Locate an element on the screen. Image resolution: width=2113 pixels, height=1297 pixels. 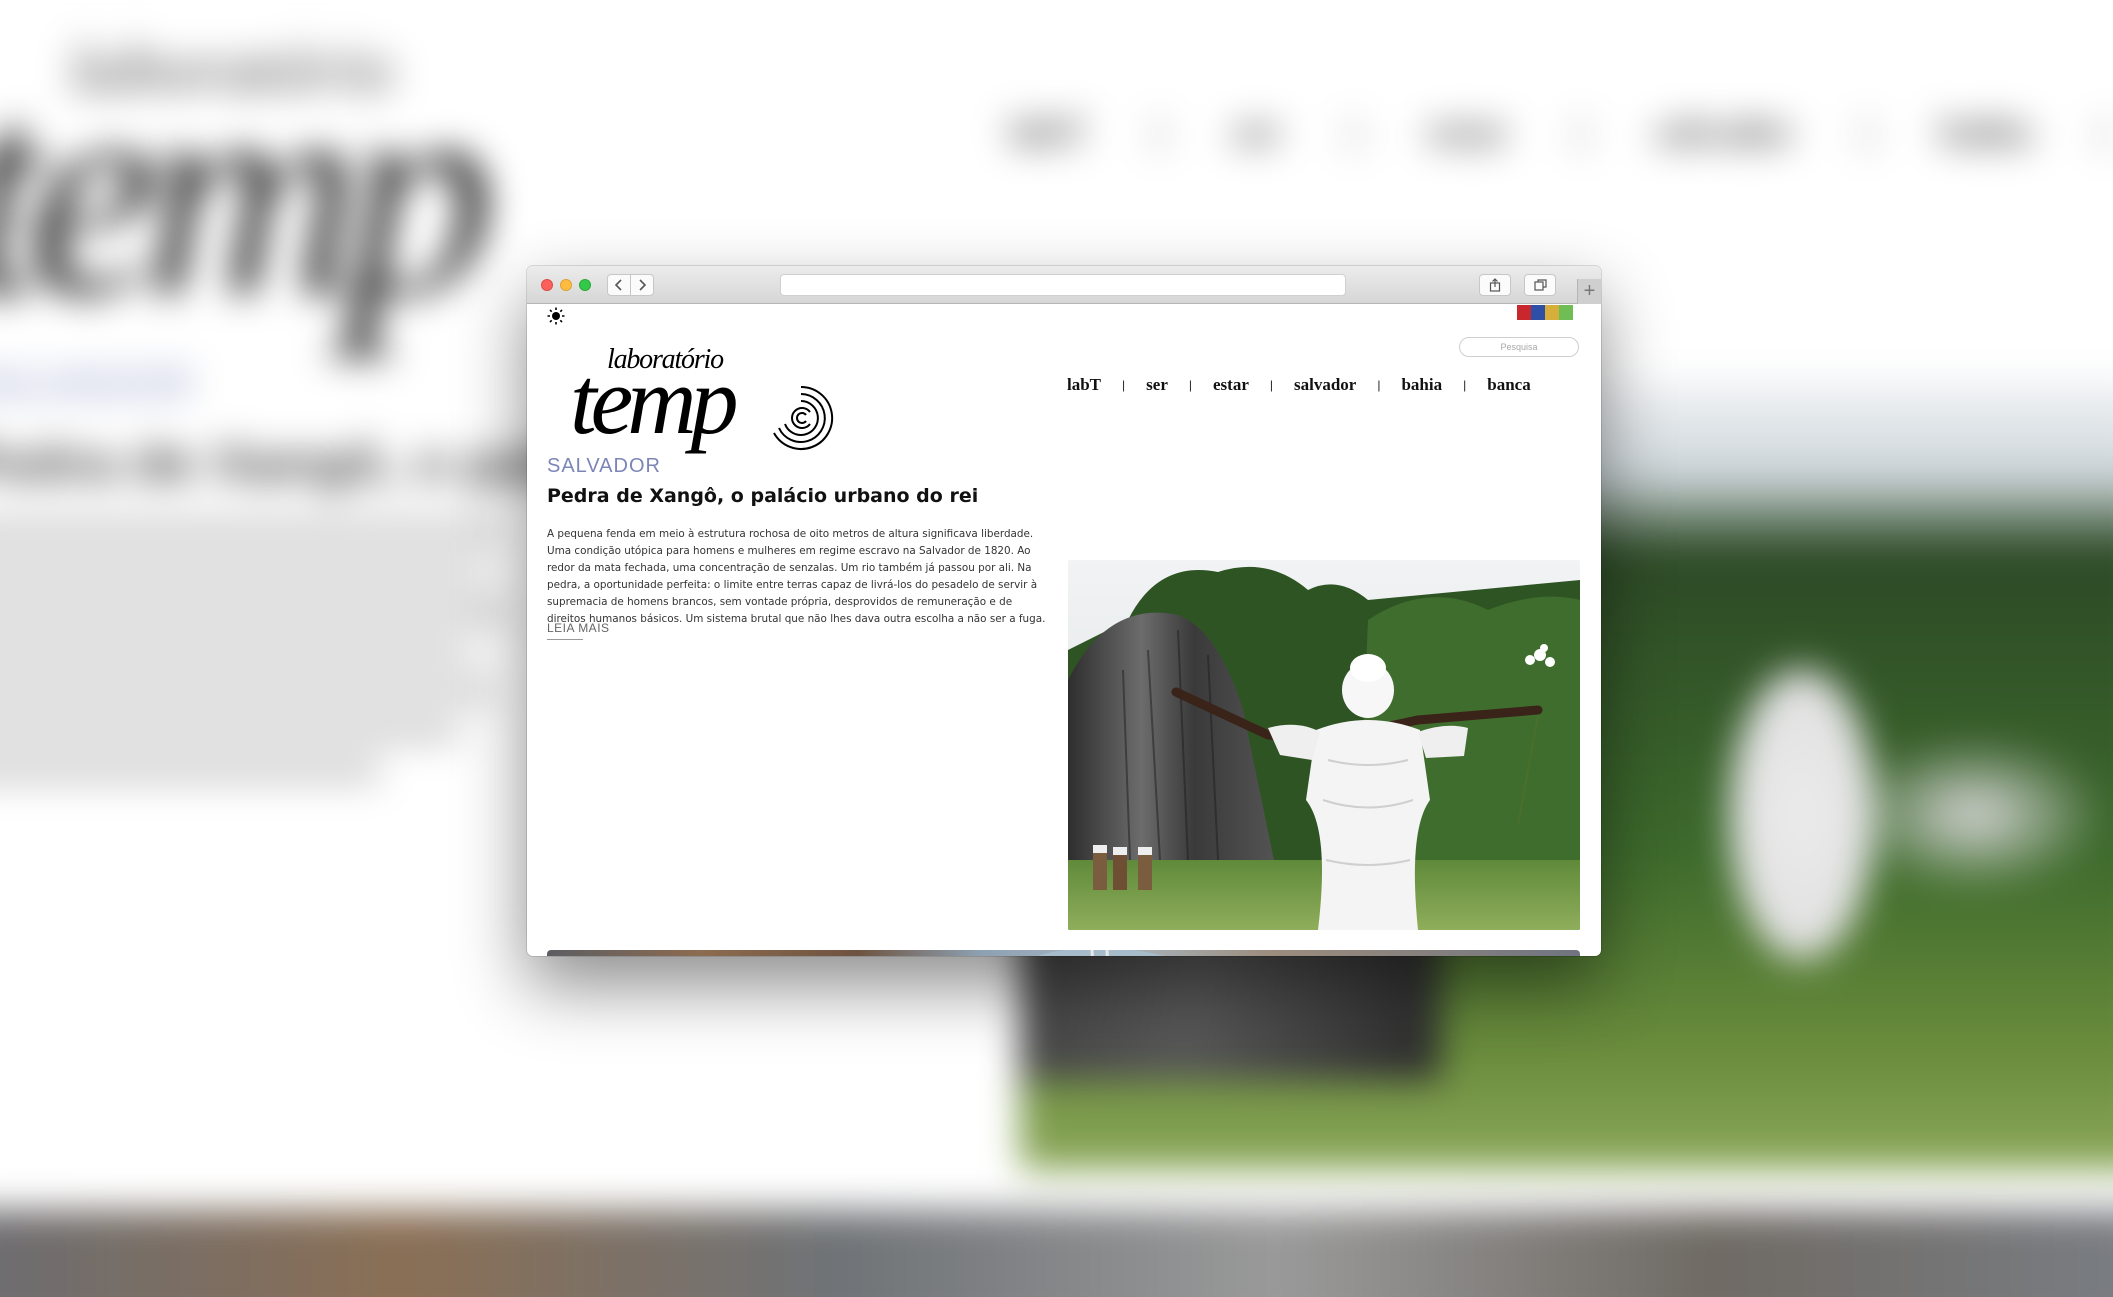
minimize-window-button is located at coordinates (566, 285).